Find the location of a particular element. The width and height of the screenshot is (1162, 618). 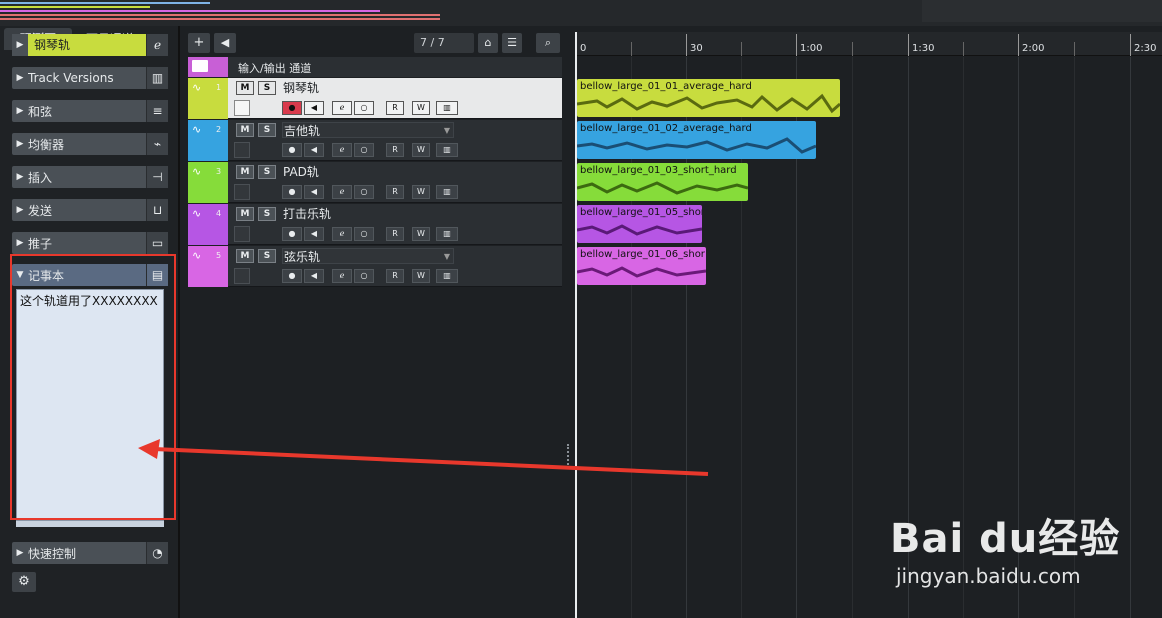

section-sends: ▶ 发送 ⊔ is located at coordinates (90, 210).